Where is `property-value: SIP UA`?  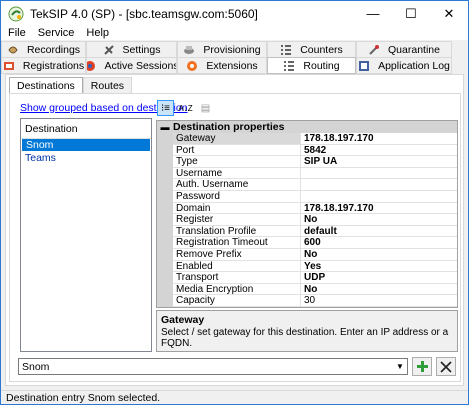
property-value: SIP UA is located at coordinates (379, 162).